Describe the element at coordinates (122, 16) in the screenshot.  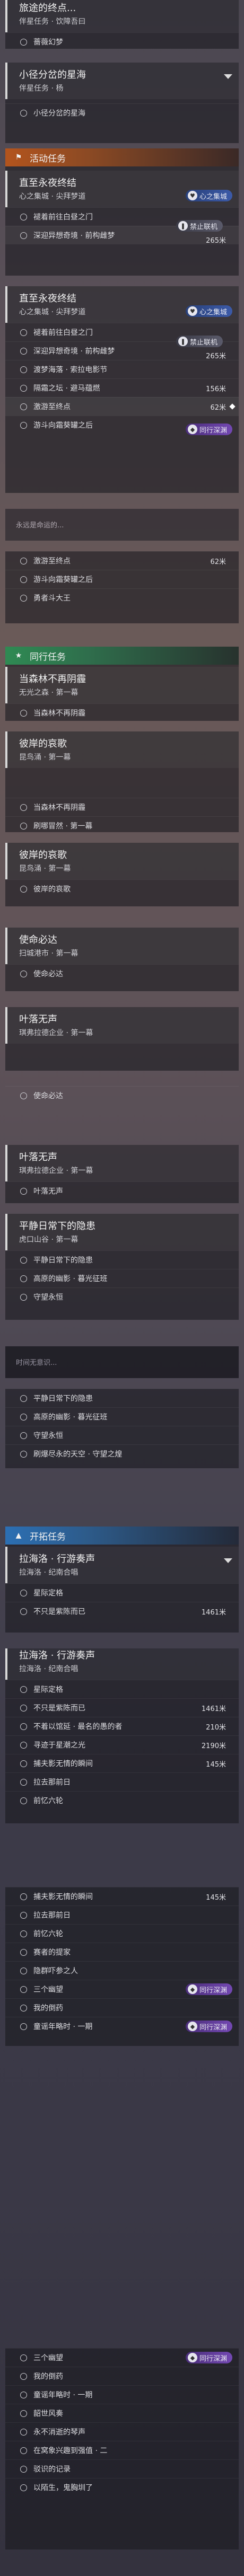
I see `quest-header: 旅途的终点... 伴星任务 · 饮障吾曰` at that location.